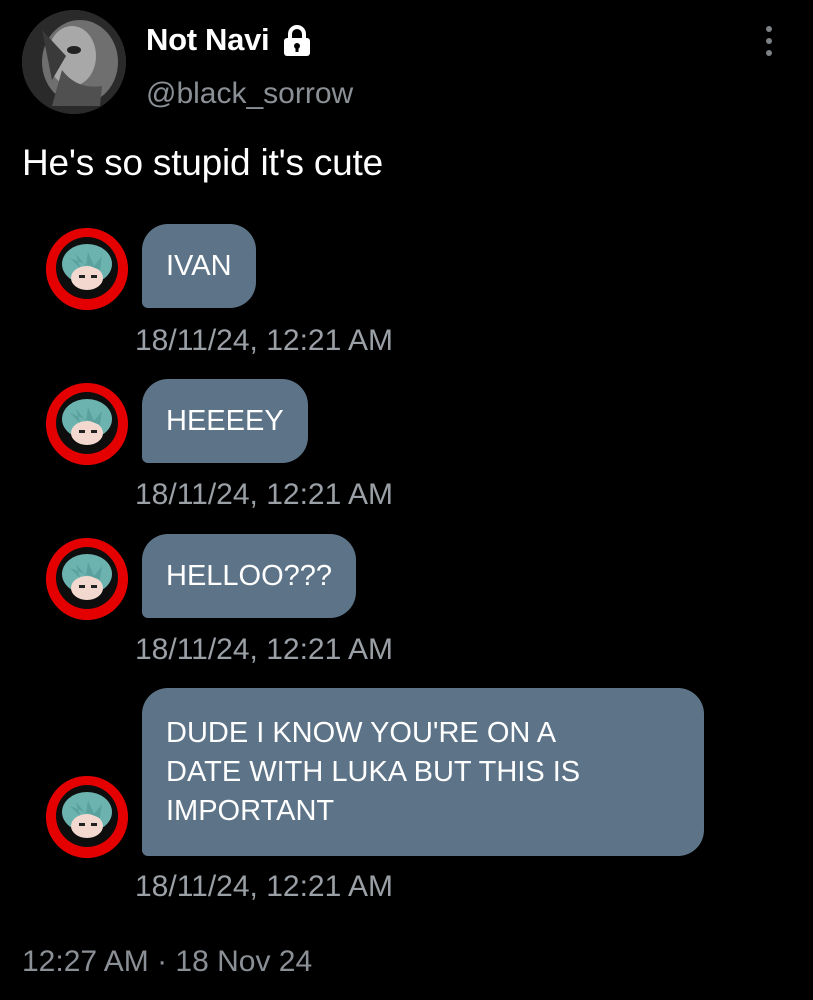 The image size is (813, 1000). I want to click on more-vertical-icon, so click(769, 46).